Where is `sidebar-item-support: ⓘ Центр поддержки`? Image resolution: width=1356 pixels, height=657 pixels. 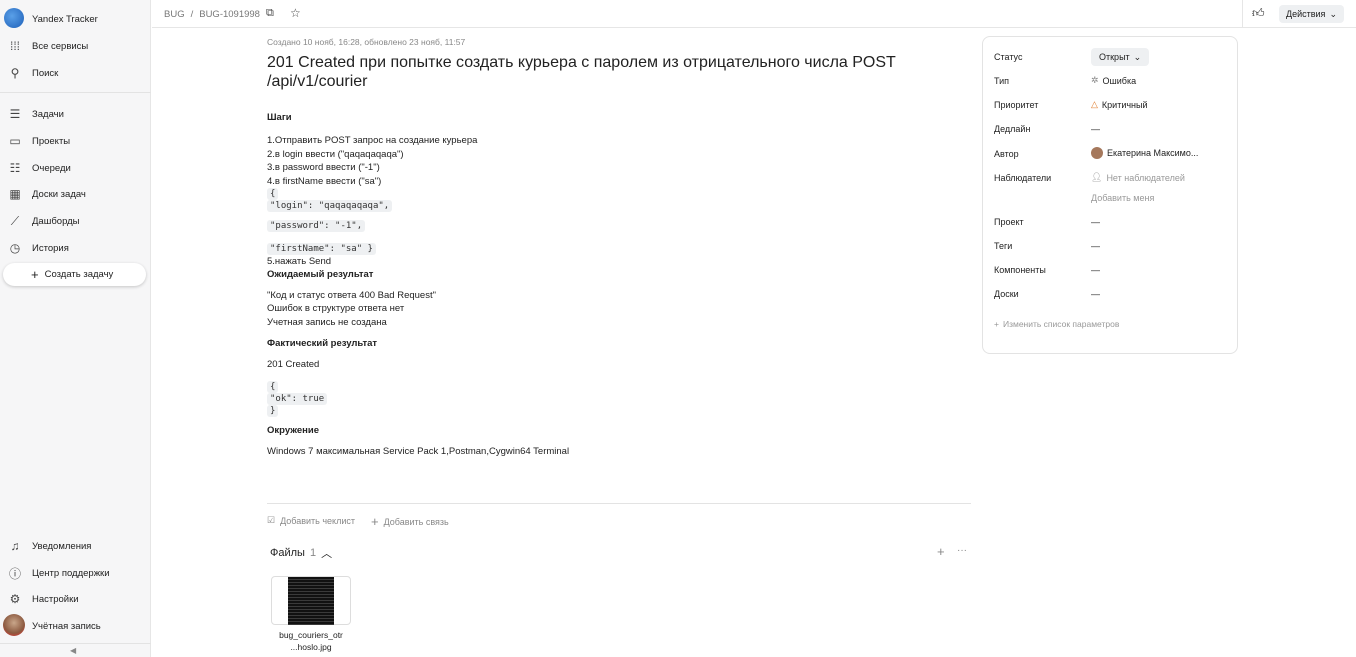
sidebar-item-support: ⓘ Центр поддержки is located at coordinates (59, 573).